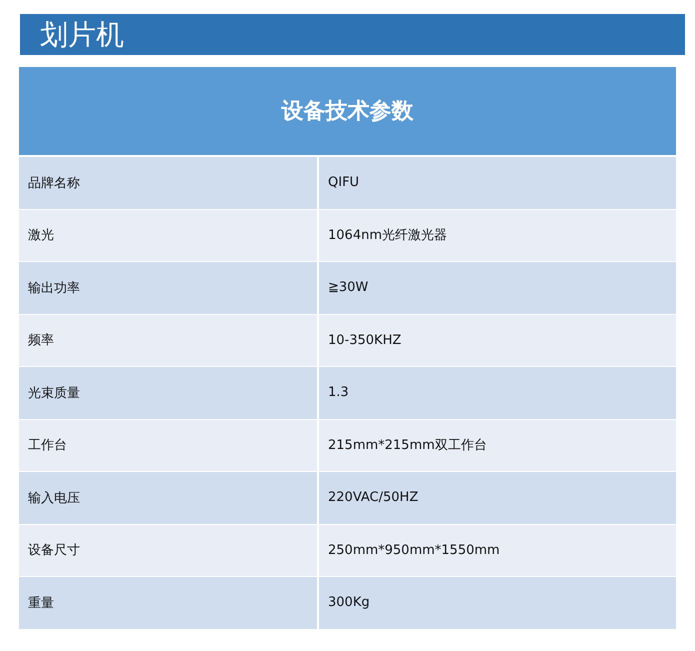  Describe the element at coordinates (169, 340) in the screenshot. I see `table-cell: 频率` at that location.